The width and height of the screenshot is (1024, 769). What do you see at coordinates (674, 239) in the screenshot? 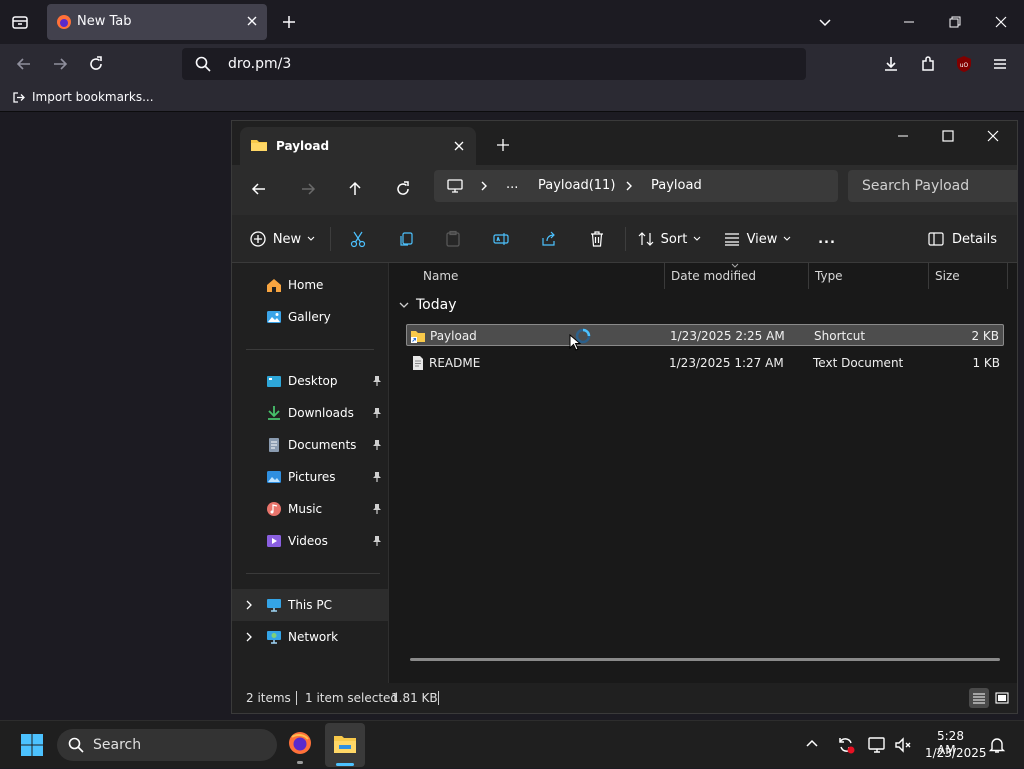
I see `sort-button-label: Sort` at bounding box center [674, 239].